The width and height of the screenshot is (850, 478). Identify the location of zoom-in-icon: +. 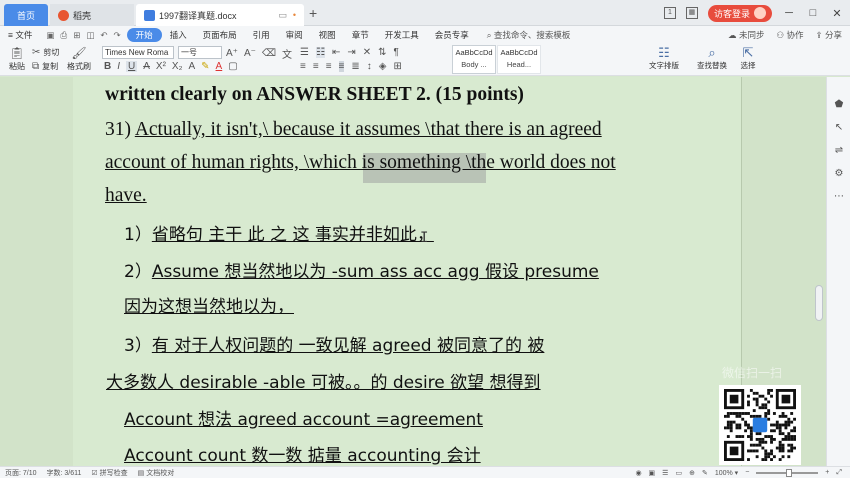
(827, 472).